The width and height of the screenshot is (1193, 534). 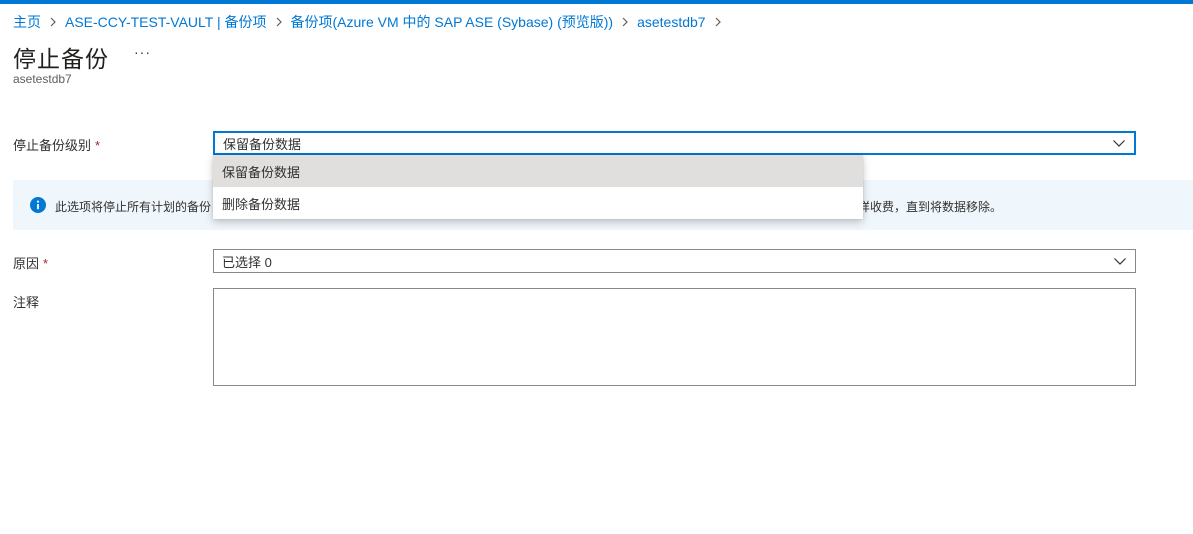 I want to click on reason-label: 原因 *, so click(x=30, y=262).